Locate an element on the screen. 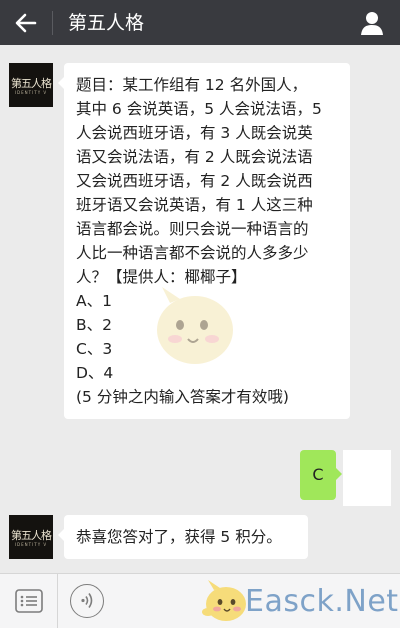 Image resolution: width=400 pixels, height=628 pixels. message-line: 人会说西班牙语，有 3 人既会说英 is located at coordinates (194, 133).